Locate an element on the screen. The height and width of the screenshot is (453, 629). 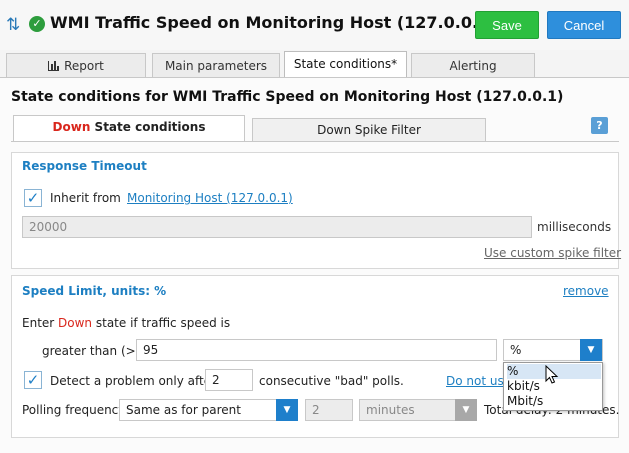
remove-link: remove is located at coordinates (586, 291).